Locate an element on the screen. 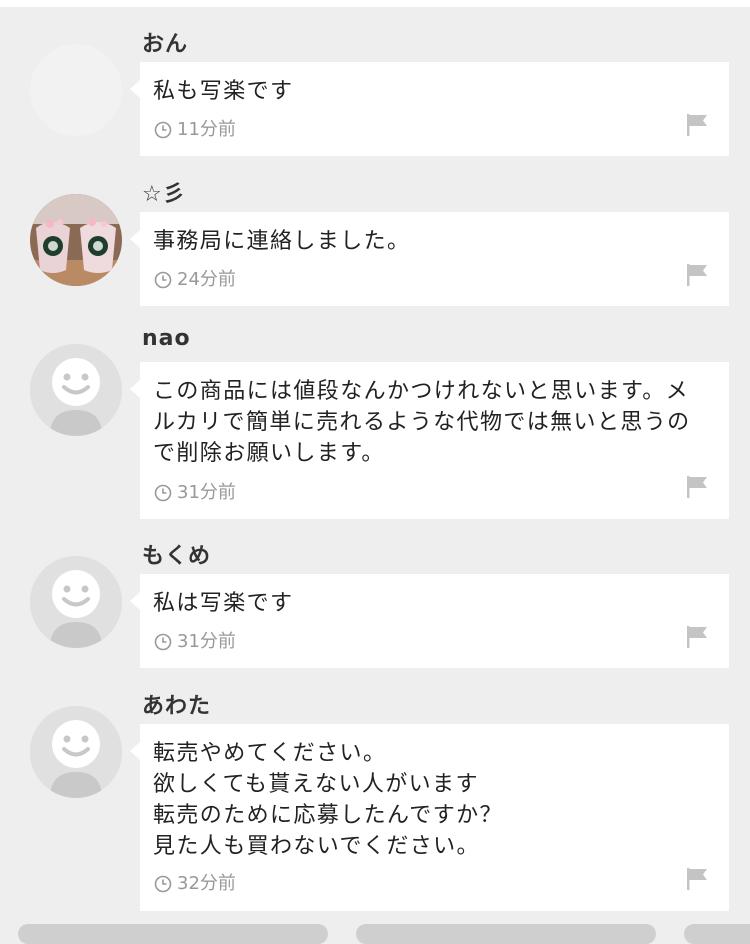 This screenshot has height=944, width=750. commenter-name: nao is located at coordinates (166, 338).